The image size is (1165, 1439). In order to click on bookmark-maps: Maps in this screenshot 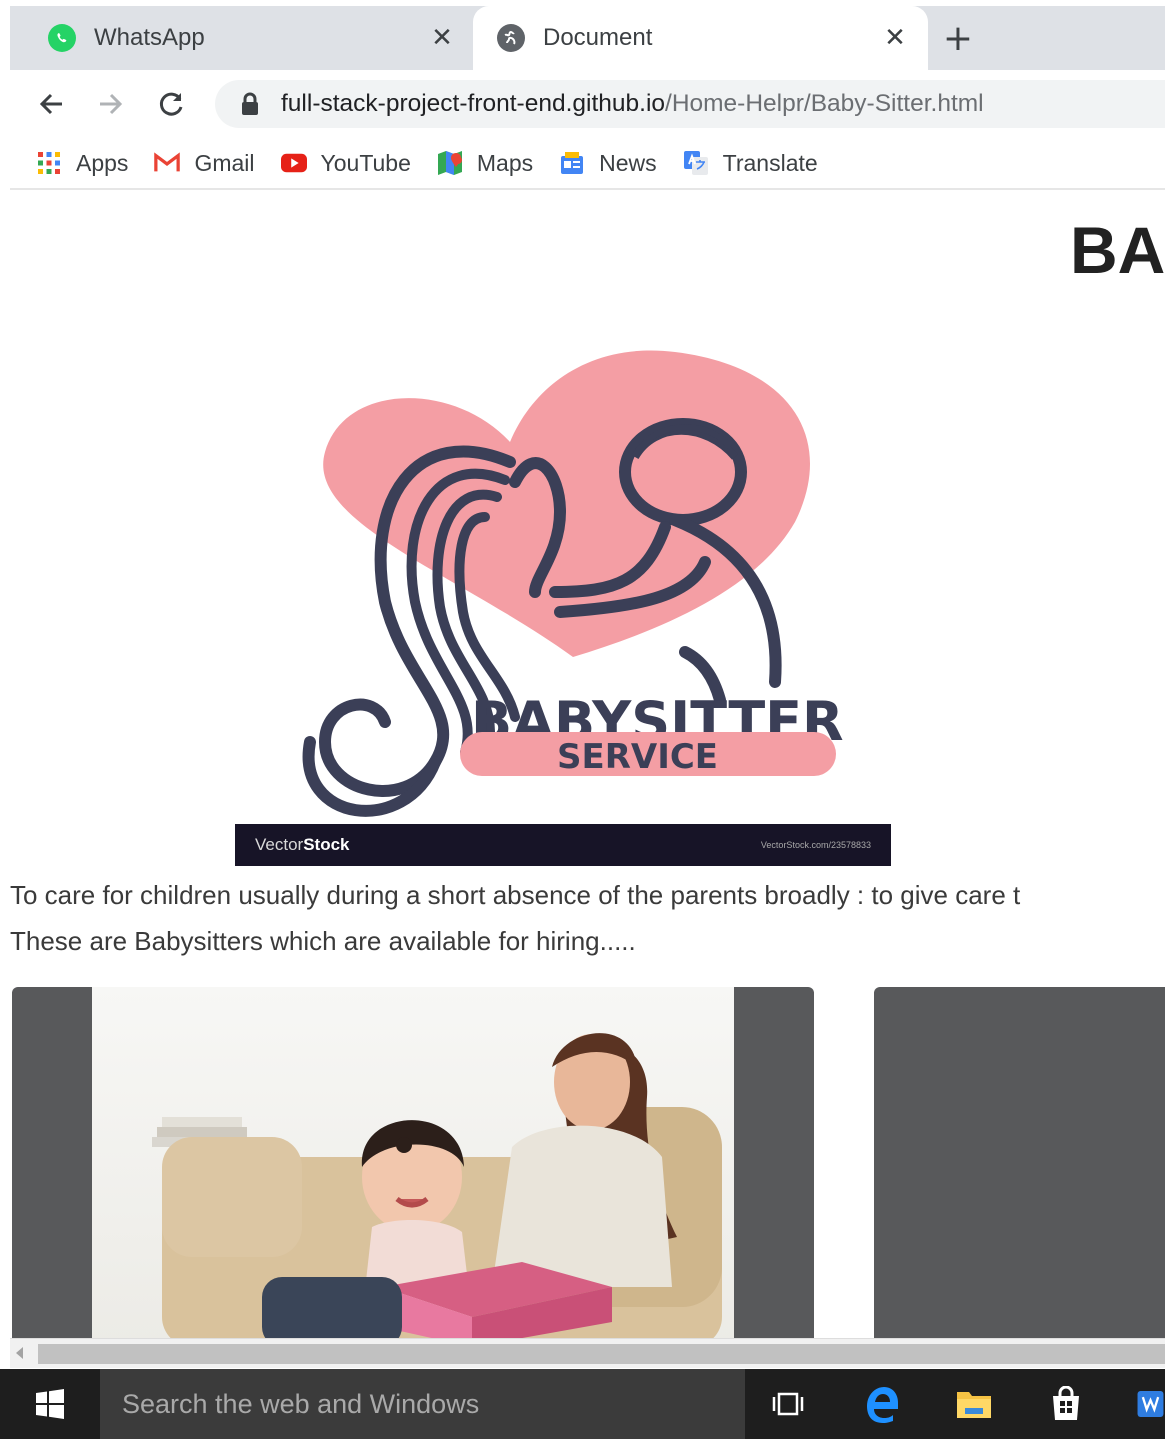, I will do `click(485, 163)`.